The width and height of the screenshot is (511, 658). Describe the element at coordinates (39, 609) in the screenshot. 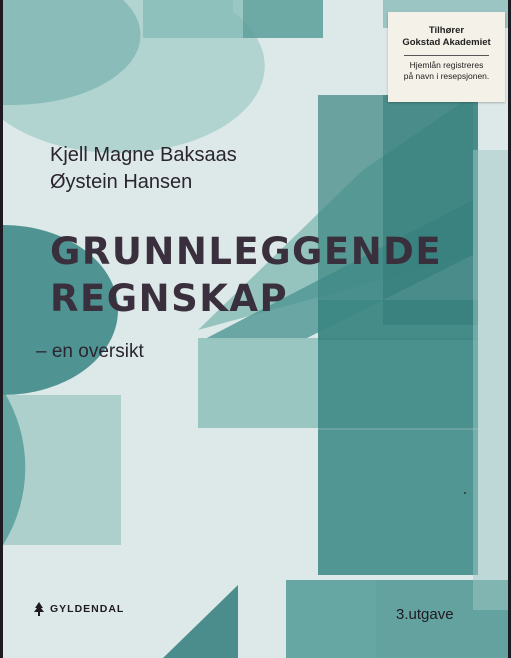

I see `spruce-tree-icon` at that location.